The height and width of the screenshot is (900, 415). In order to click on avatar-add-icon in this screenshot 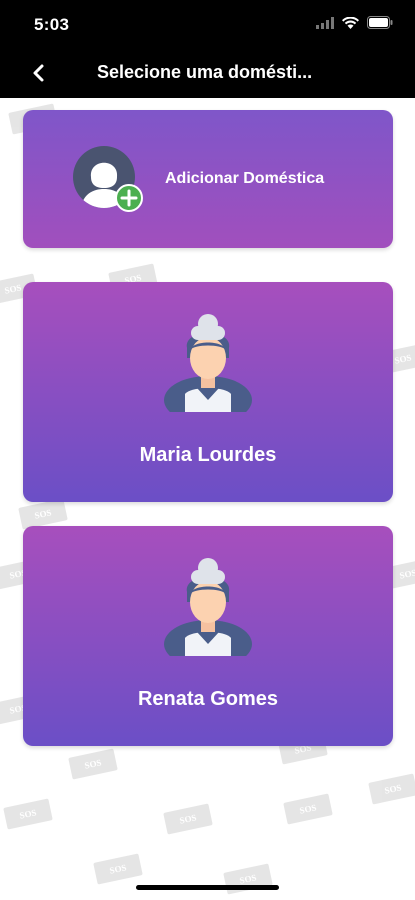, I will do `click(108, 179)`.